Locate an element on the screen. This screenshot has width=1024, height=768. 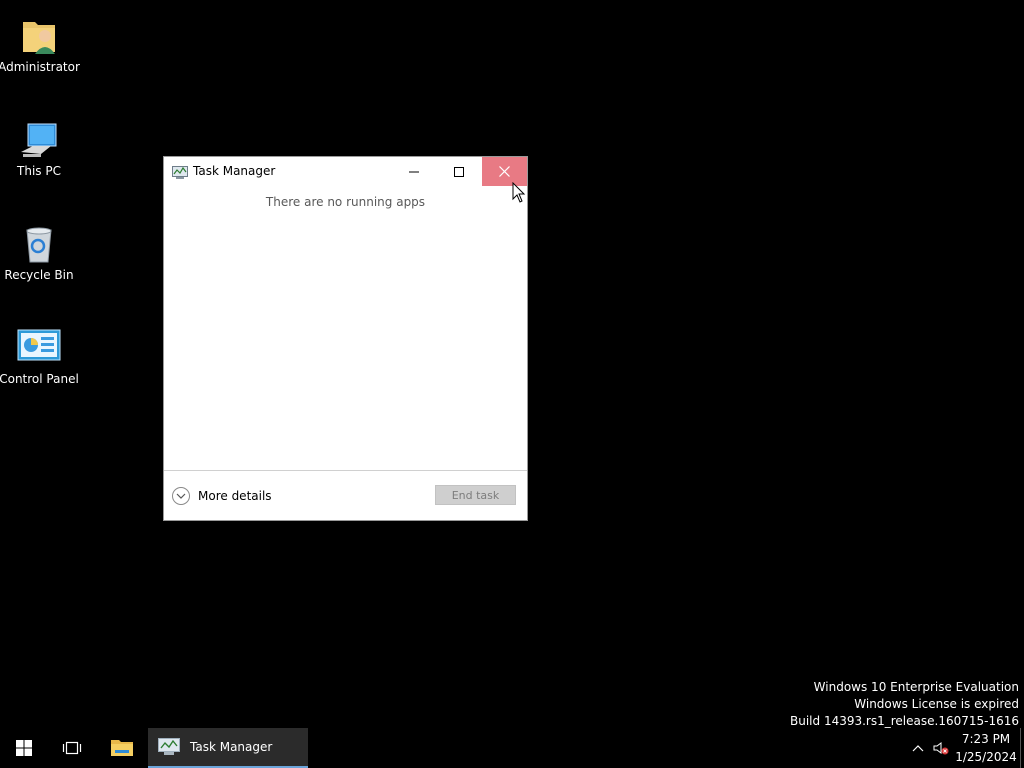
volume-button is located at coordinates (941, 748).